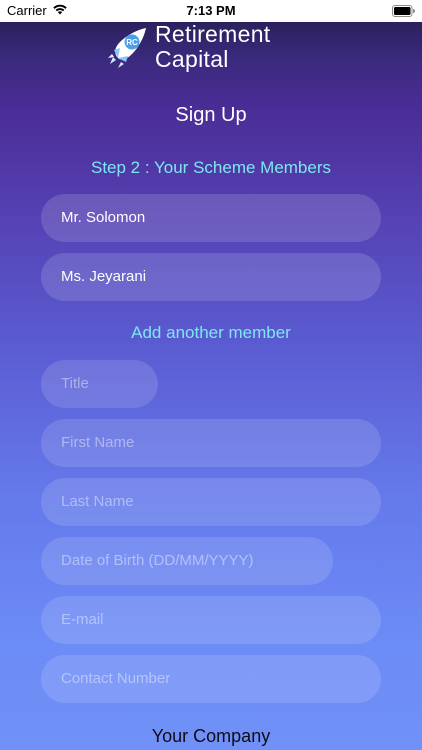 Image resolution: width=422 pixels, height=750 pixels. I want to click on status-bar: Carrier 7:13 PM, so click(211, 11).